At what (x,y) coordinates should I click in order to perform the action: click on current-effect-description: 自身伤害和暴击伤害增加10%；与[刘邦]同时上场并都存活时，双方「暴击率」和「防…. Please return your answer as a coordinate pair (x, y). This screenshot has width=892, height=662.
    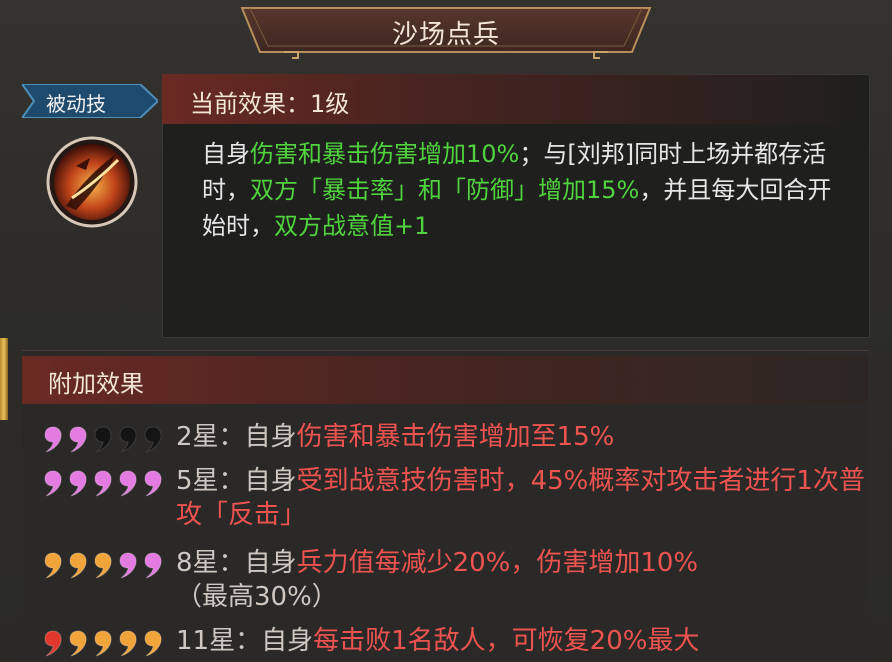
    Looking at the image, I should click on (522, 190).